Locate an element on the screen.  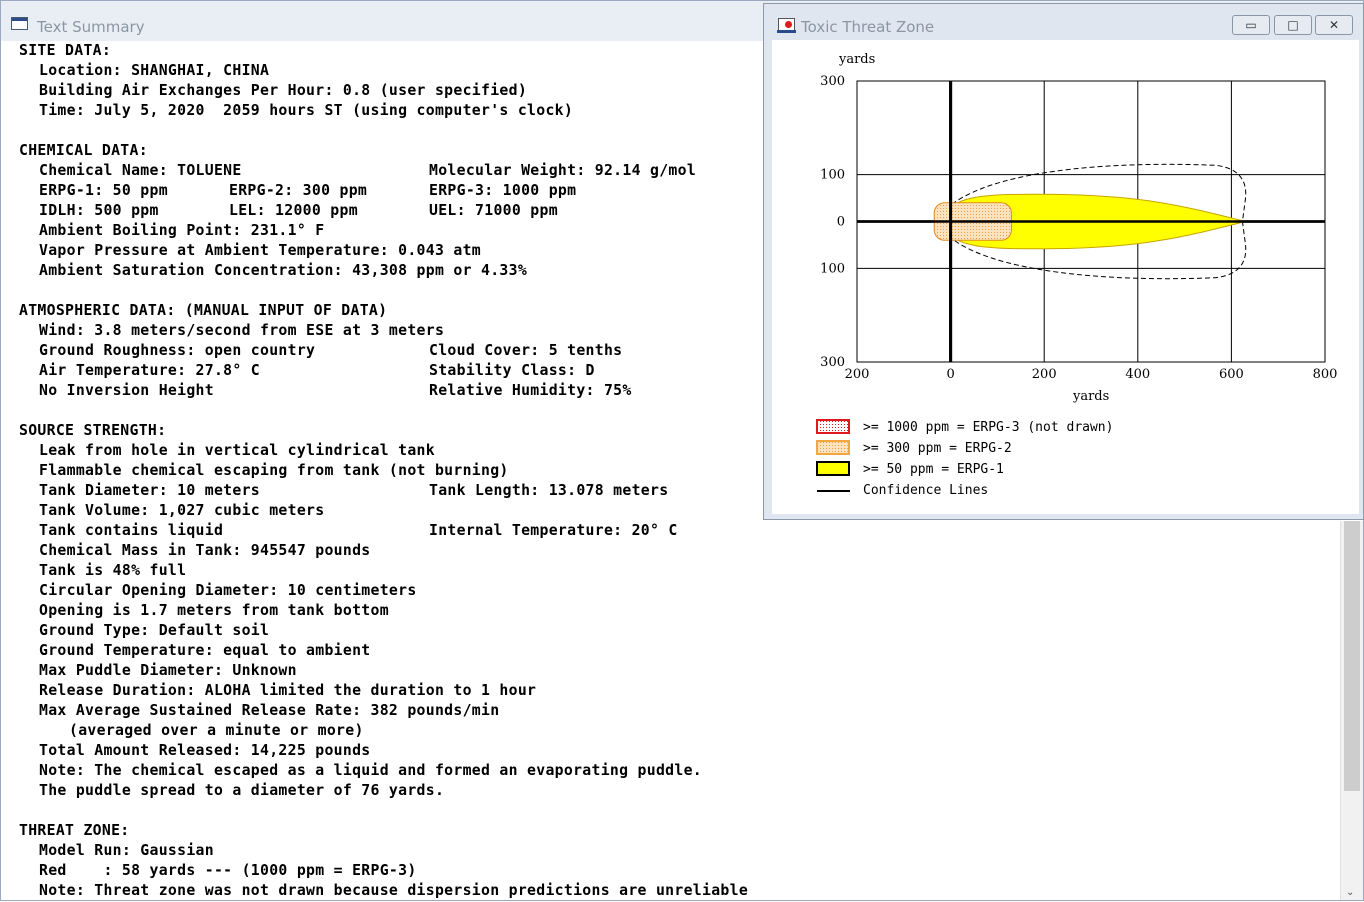
legend-label: Confidence Lines is located at coordinates (925, 490).